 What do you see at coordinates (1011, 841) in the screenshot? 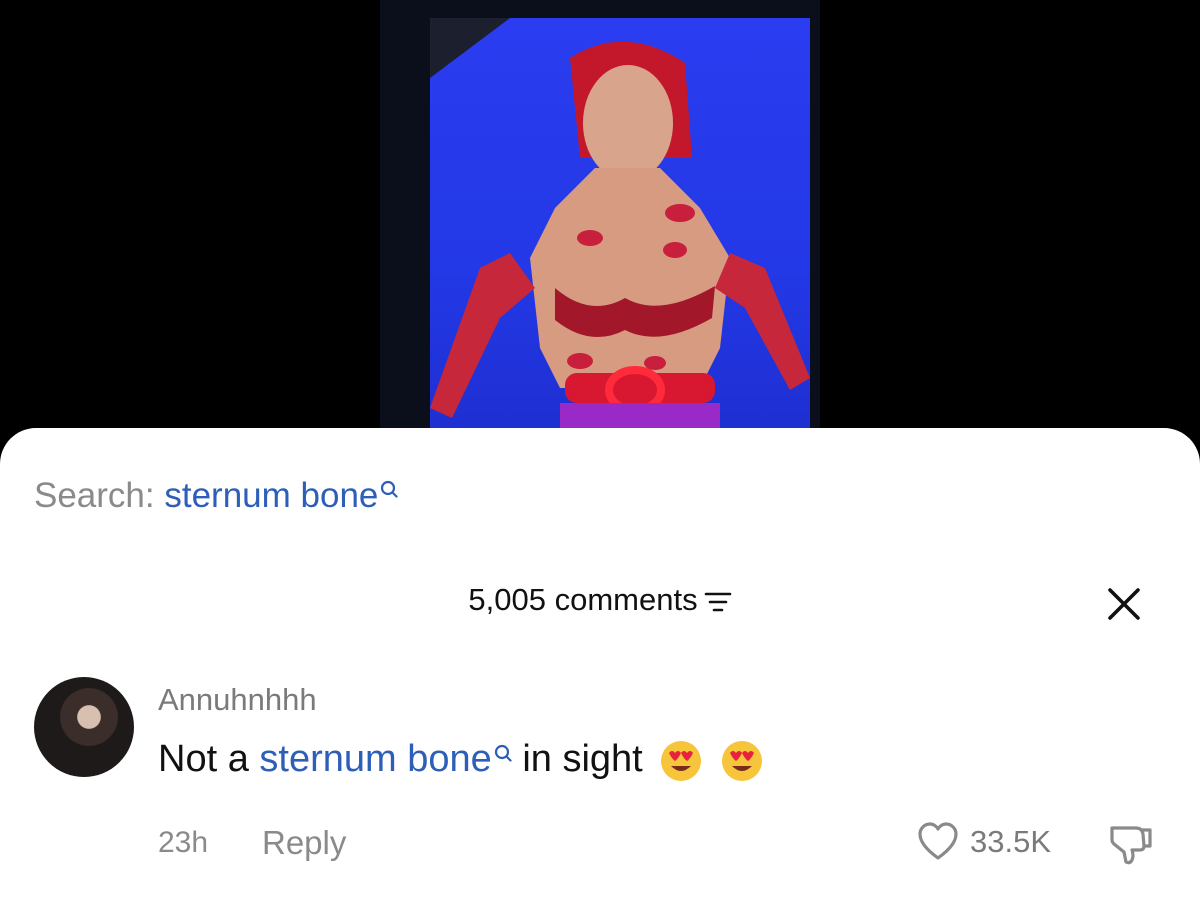
I see `like-count: 33.5K` at bounding box center [1011, 841].